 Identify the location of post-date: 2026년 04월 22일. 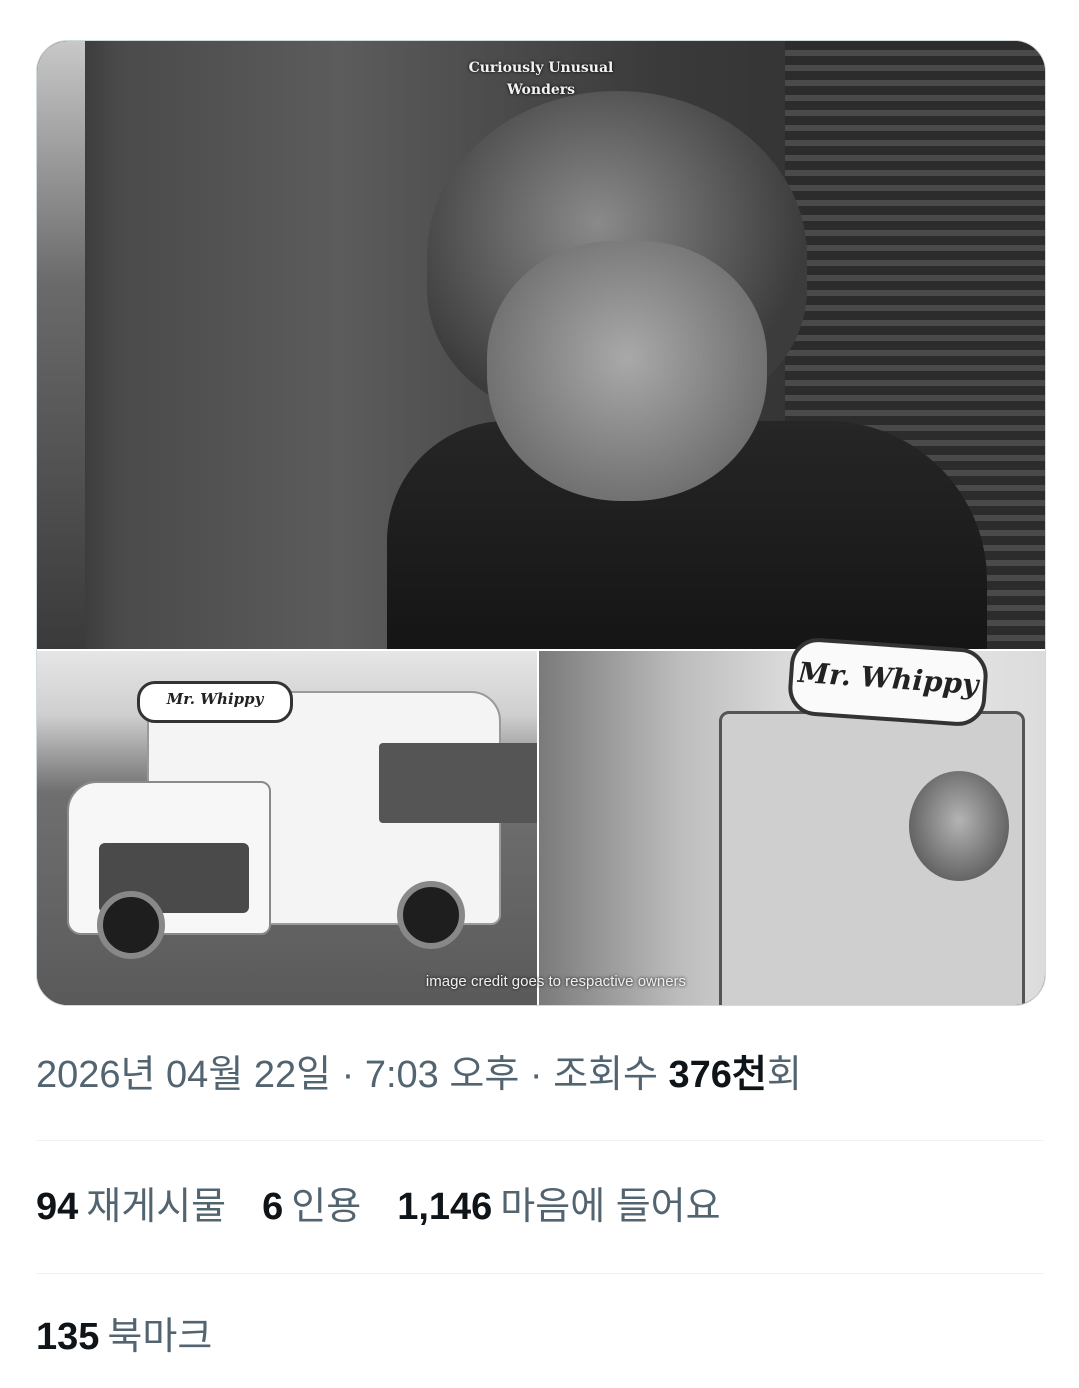
(183, 1075).